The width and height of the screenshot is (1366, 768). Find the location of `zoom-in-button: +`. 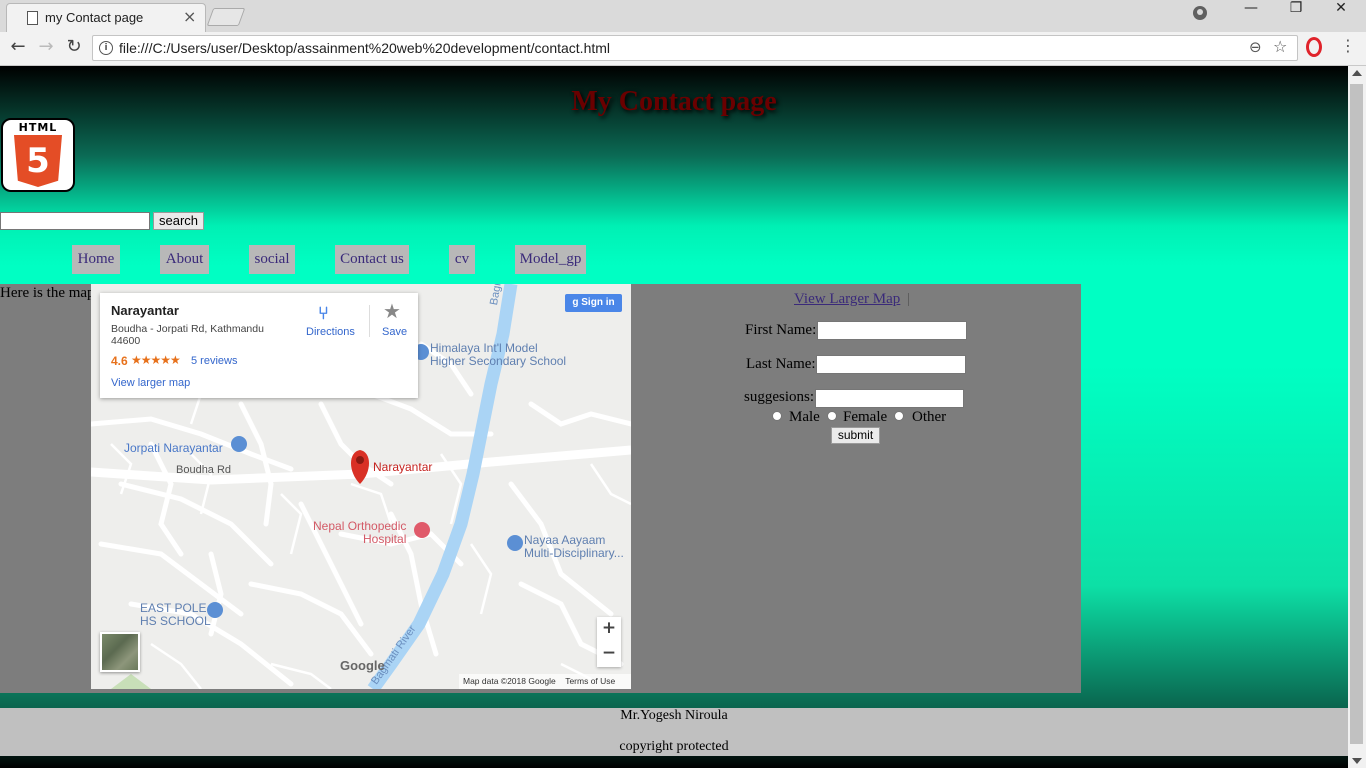

zoom-in-button: + is located at coordinates (609, 628).